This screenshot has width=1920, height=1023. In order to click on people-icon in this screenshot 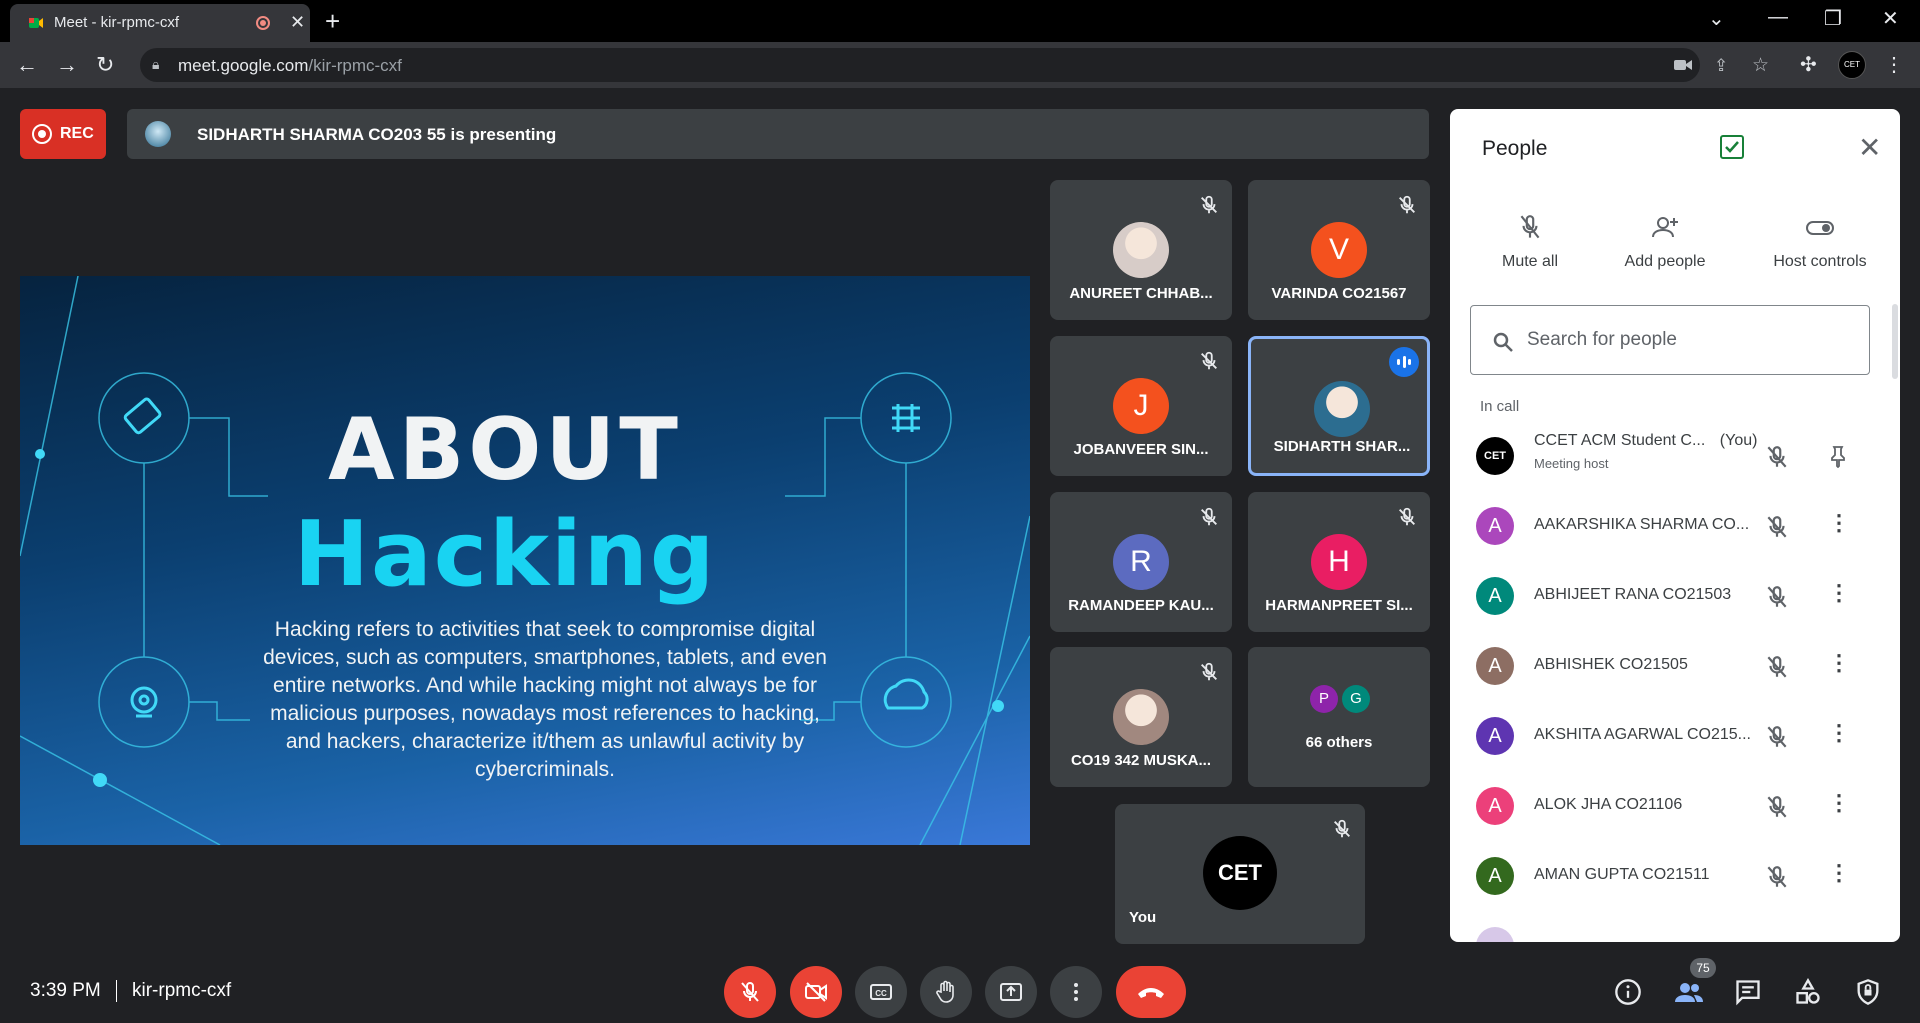, I will do `click(1689, 992)`.